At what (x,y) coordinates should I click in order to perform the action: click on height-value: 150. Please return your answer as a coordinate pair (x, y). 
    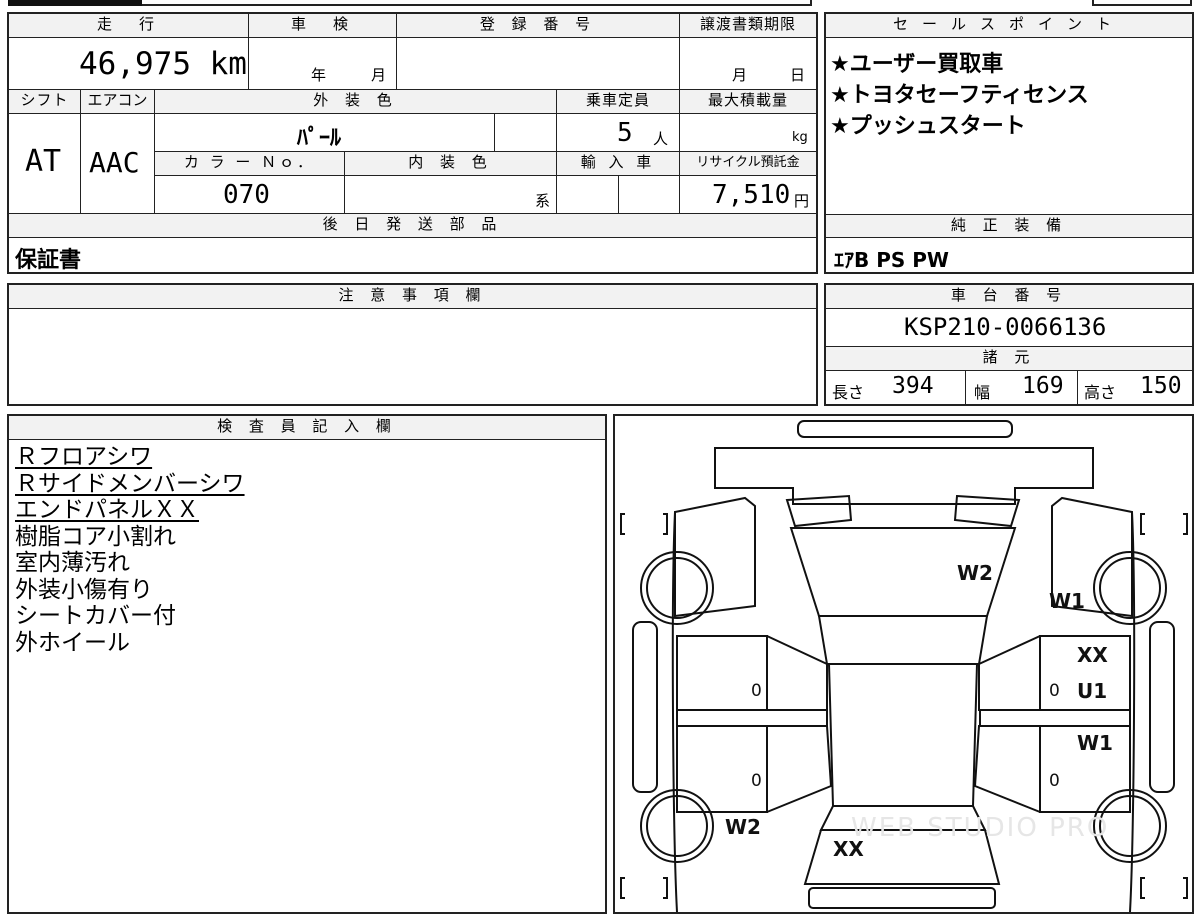
    Looking at the image, I should click on (1161, 386).